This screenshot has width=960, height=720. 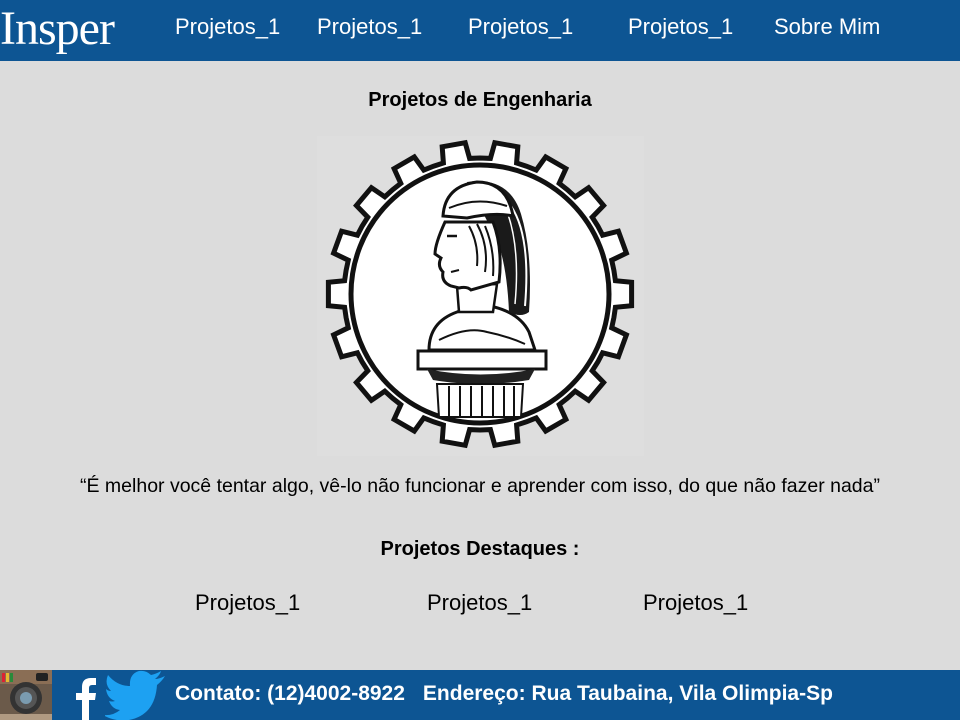 I want to click on seal-icon, so click(x=480, y=294).